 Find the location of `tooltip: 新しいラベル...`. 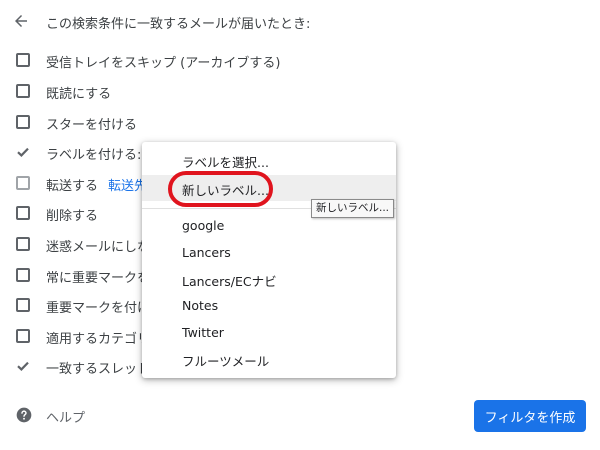

tooltip: 新しいラベル... is located at coordinates (353, 208).